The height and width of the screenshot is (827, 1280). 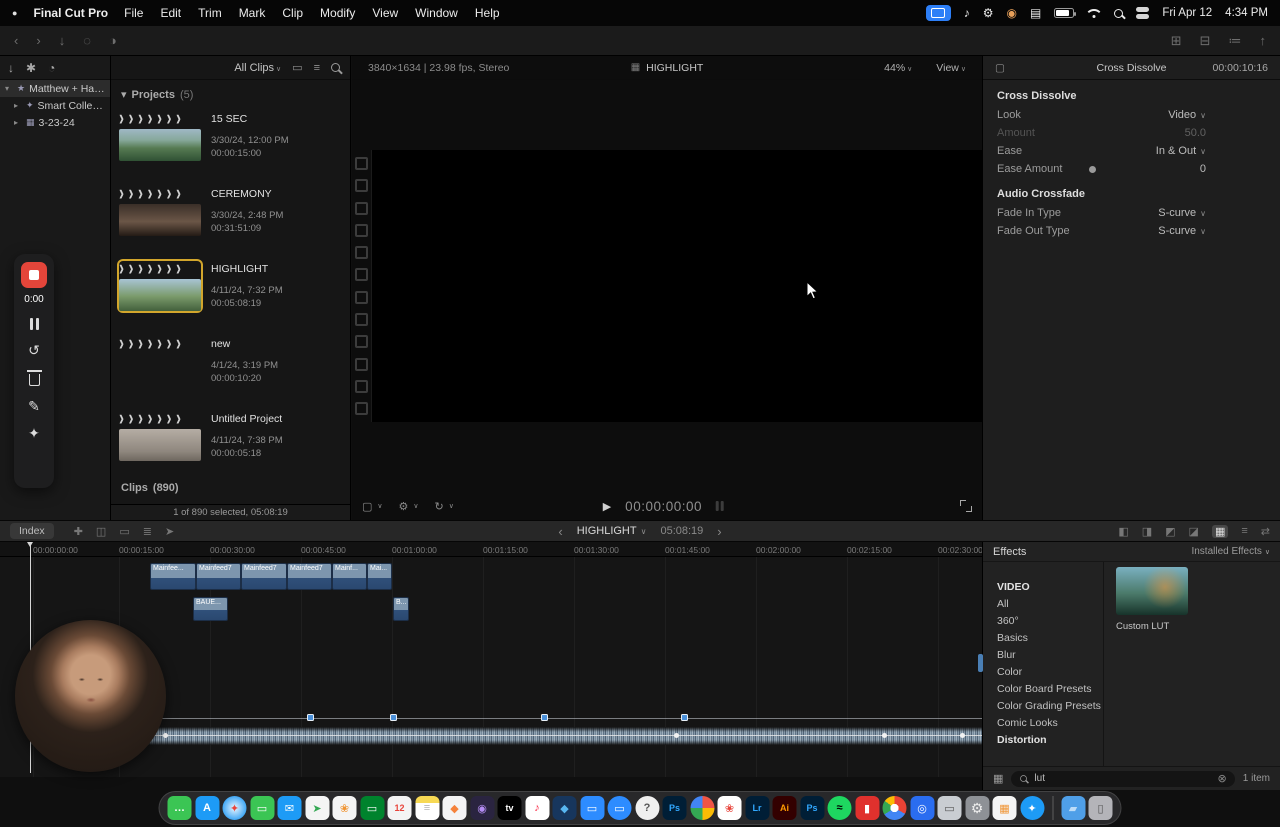 What do you see at coordinates (1043, 586) in the screenshot?
I see `effects-category: VIDEO` at bounding box center [1043, 586].